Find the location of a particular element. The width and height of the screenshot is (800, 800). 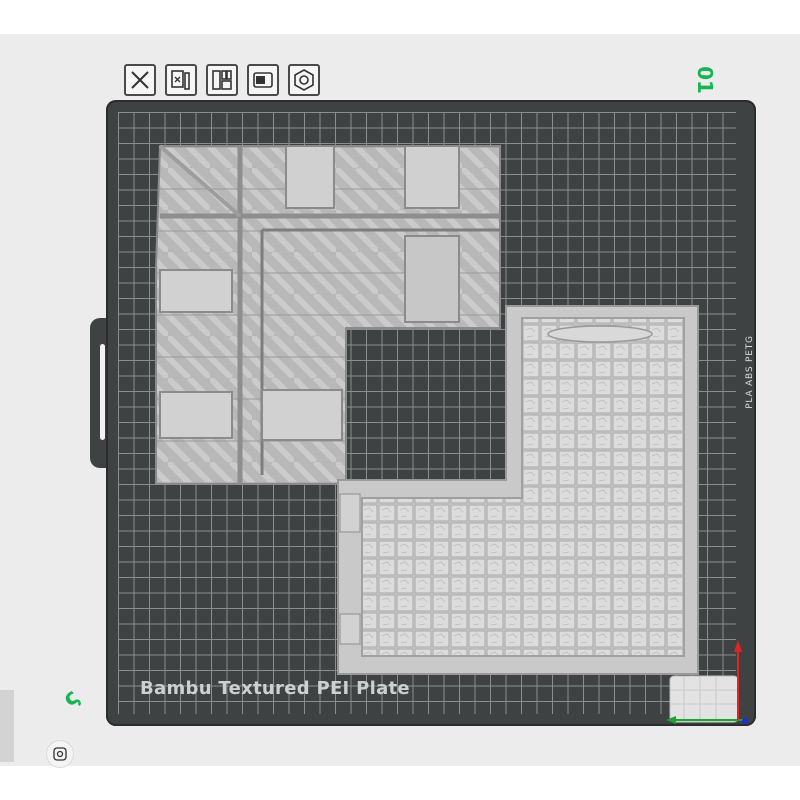

plate-name-label: Bambu Textured PEI Plate is located at coordinates (275, 688).